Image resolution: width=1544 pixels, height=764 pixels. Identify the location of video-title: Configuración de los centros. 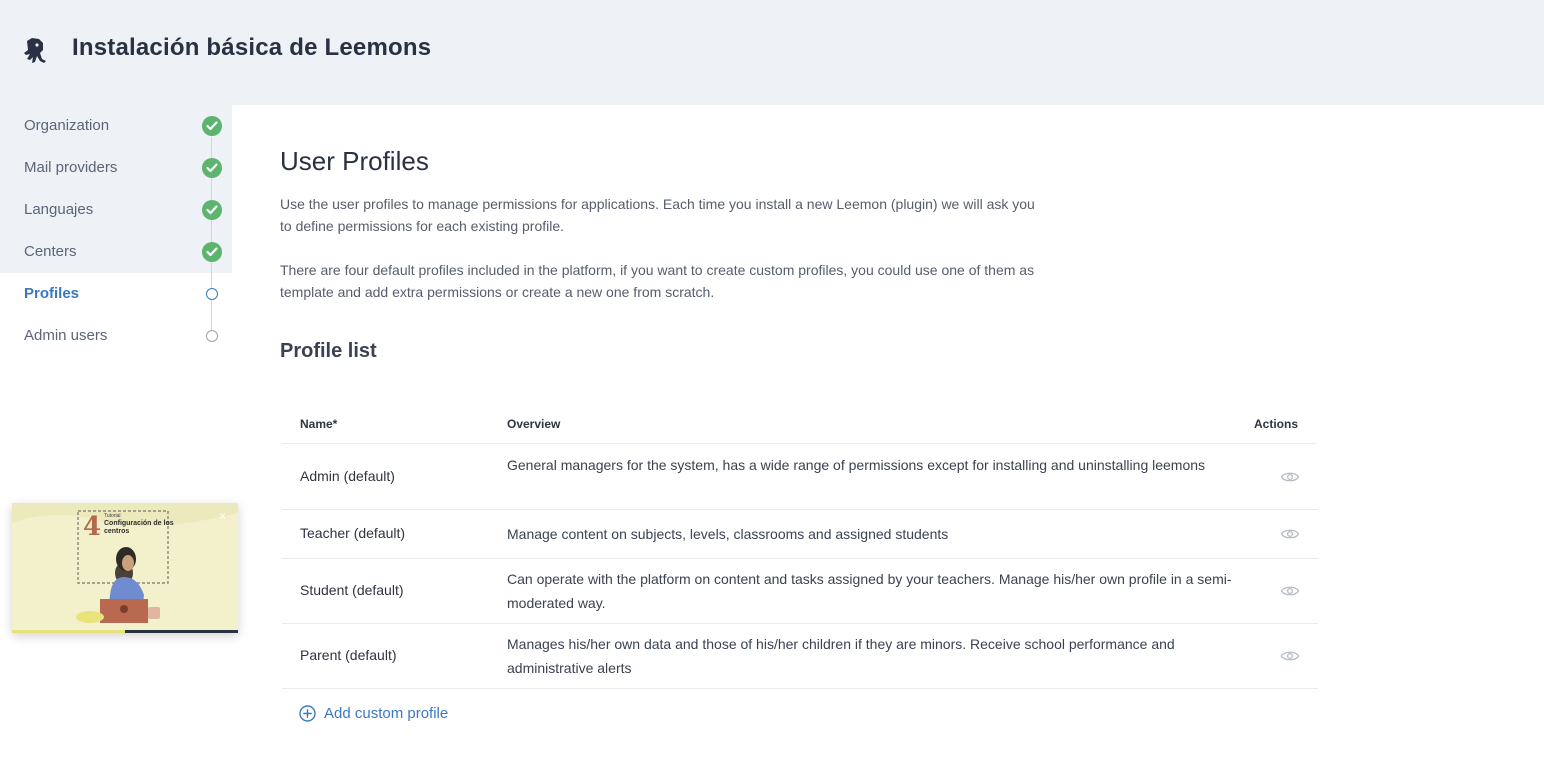
(139, 527).